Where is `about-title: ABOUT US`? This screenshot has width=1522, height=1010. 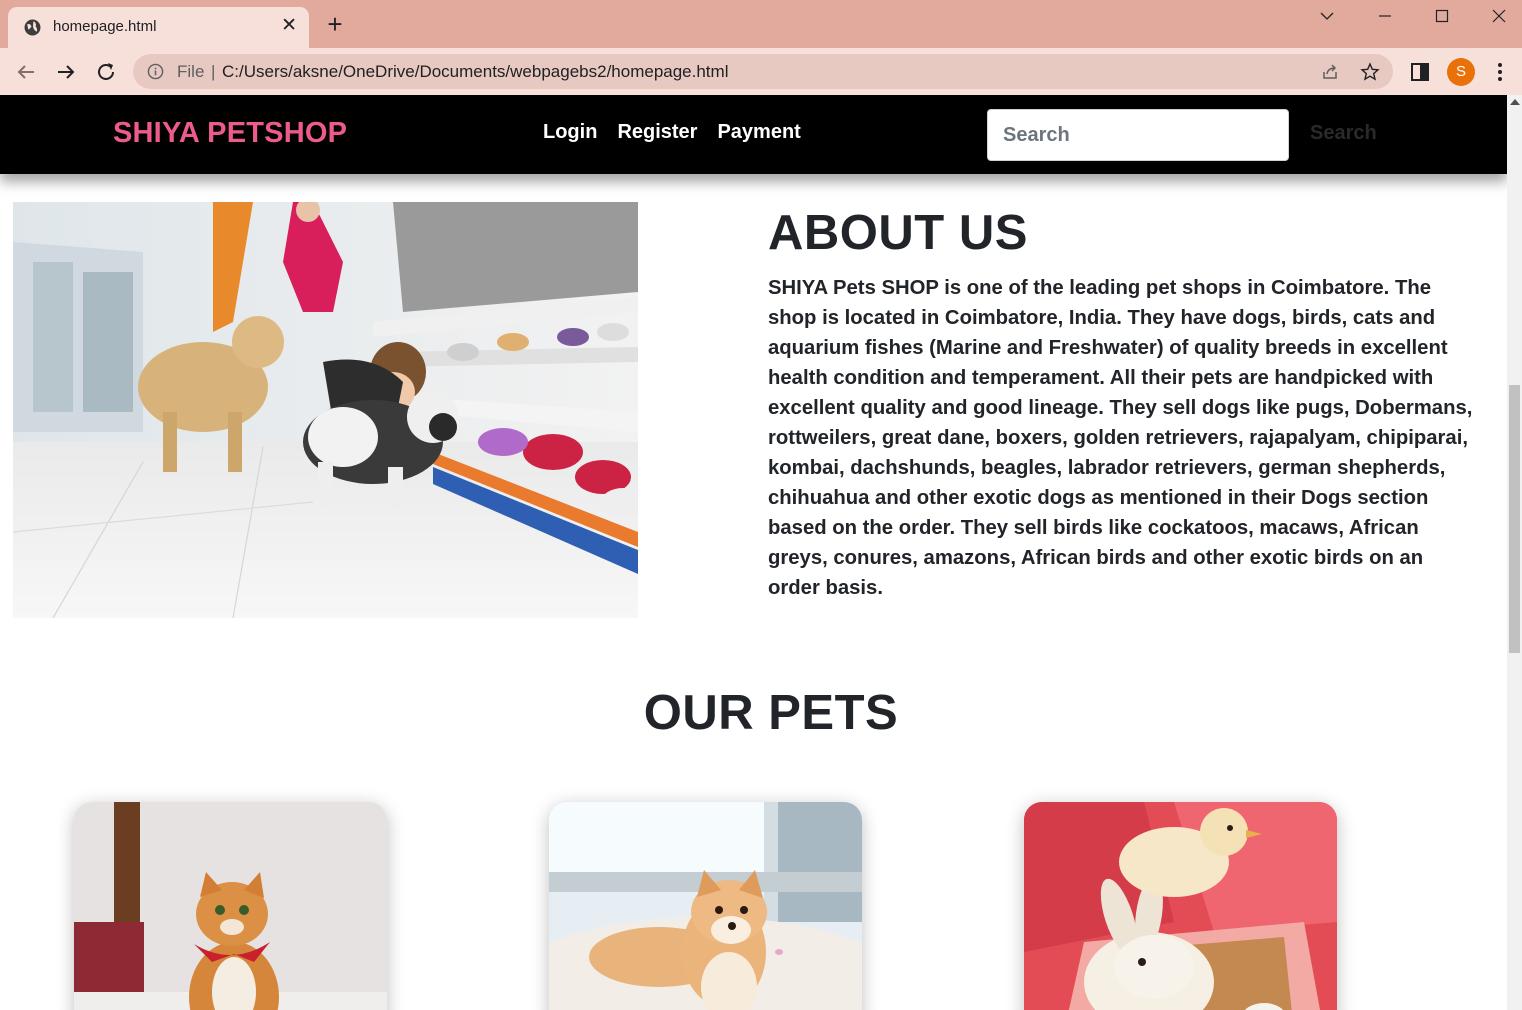 about-title: ABOUT US is located at coordinates (898, 233).